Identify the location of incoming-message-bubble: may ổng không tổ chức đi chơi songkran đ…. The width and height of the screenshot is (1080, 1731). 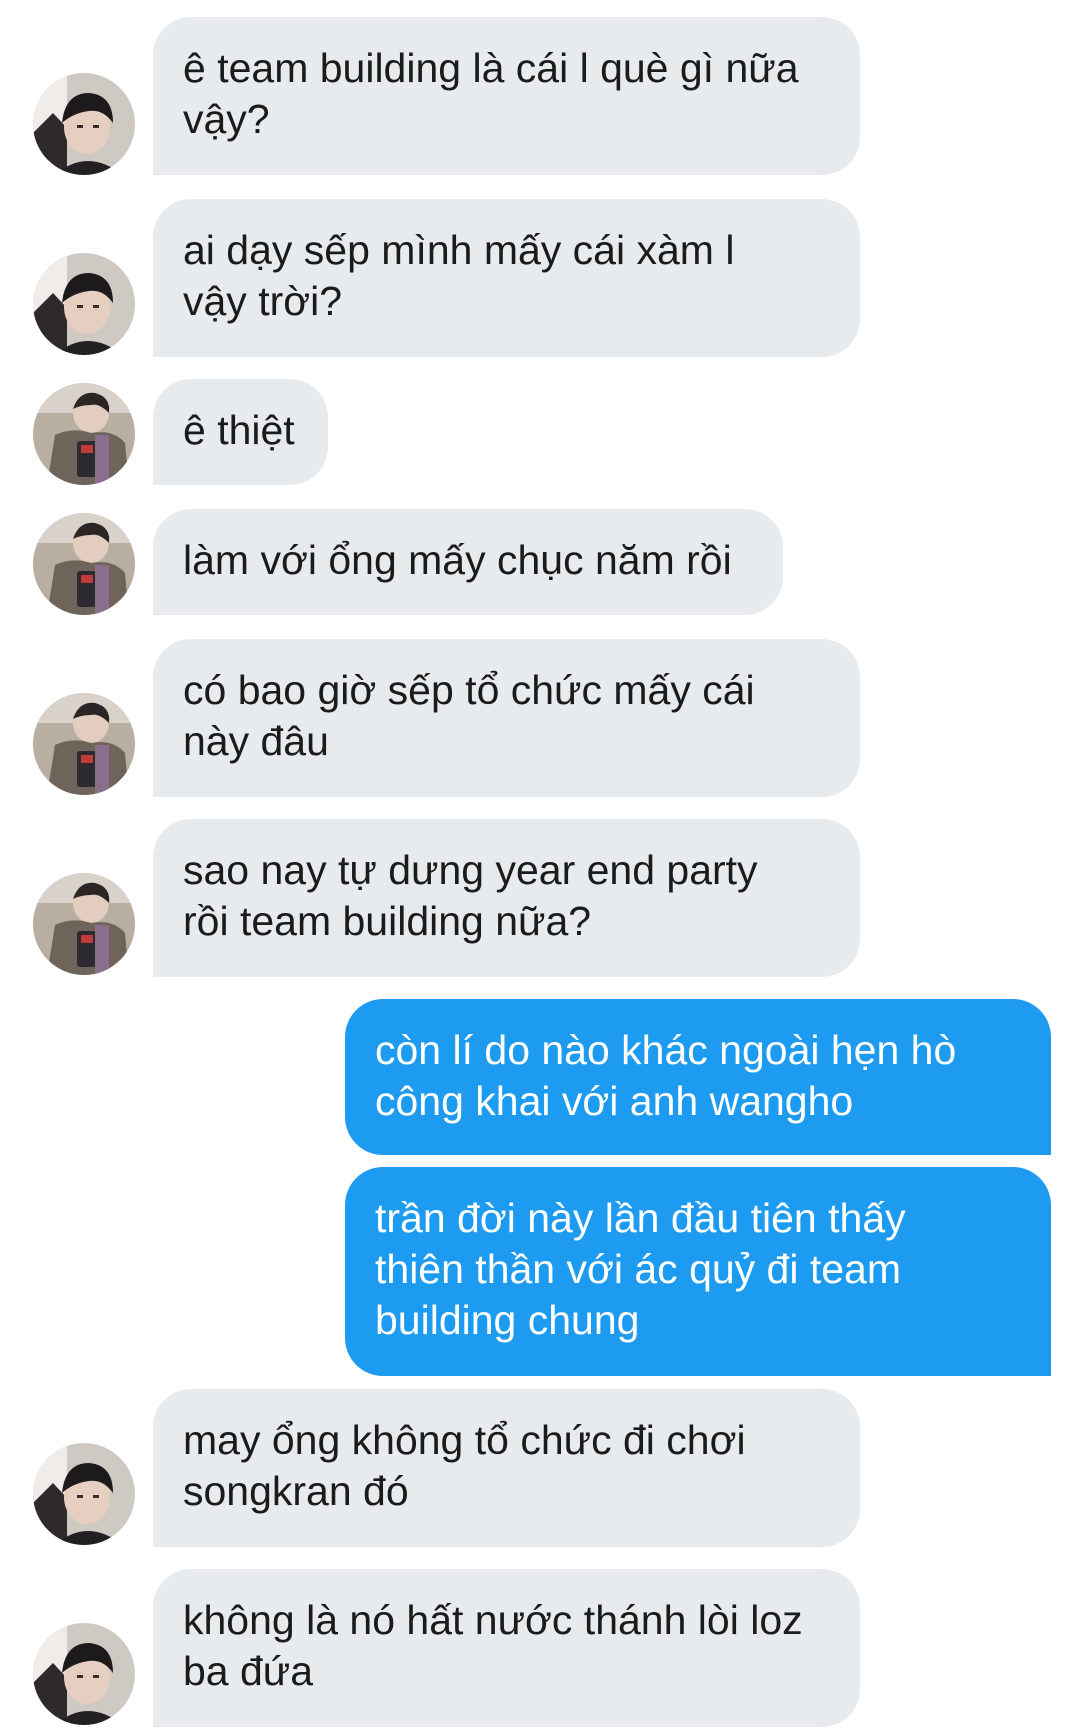
(506, 1468).